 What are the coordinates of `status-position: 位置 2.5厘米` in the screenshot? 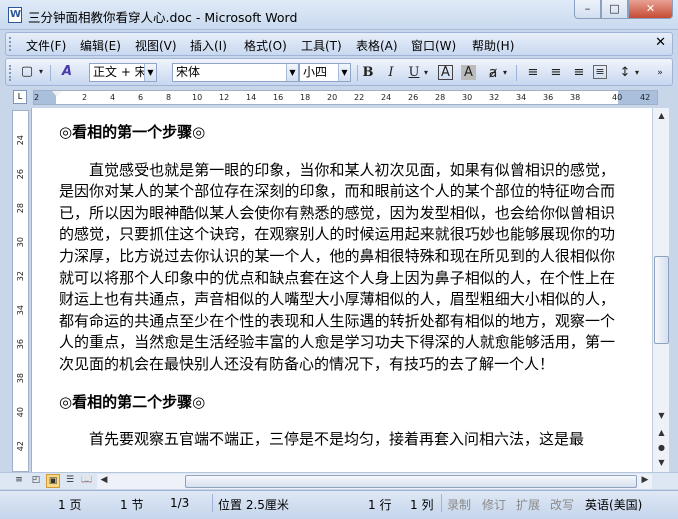 It's located at (253, 505).